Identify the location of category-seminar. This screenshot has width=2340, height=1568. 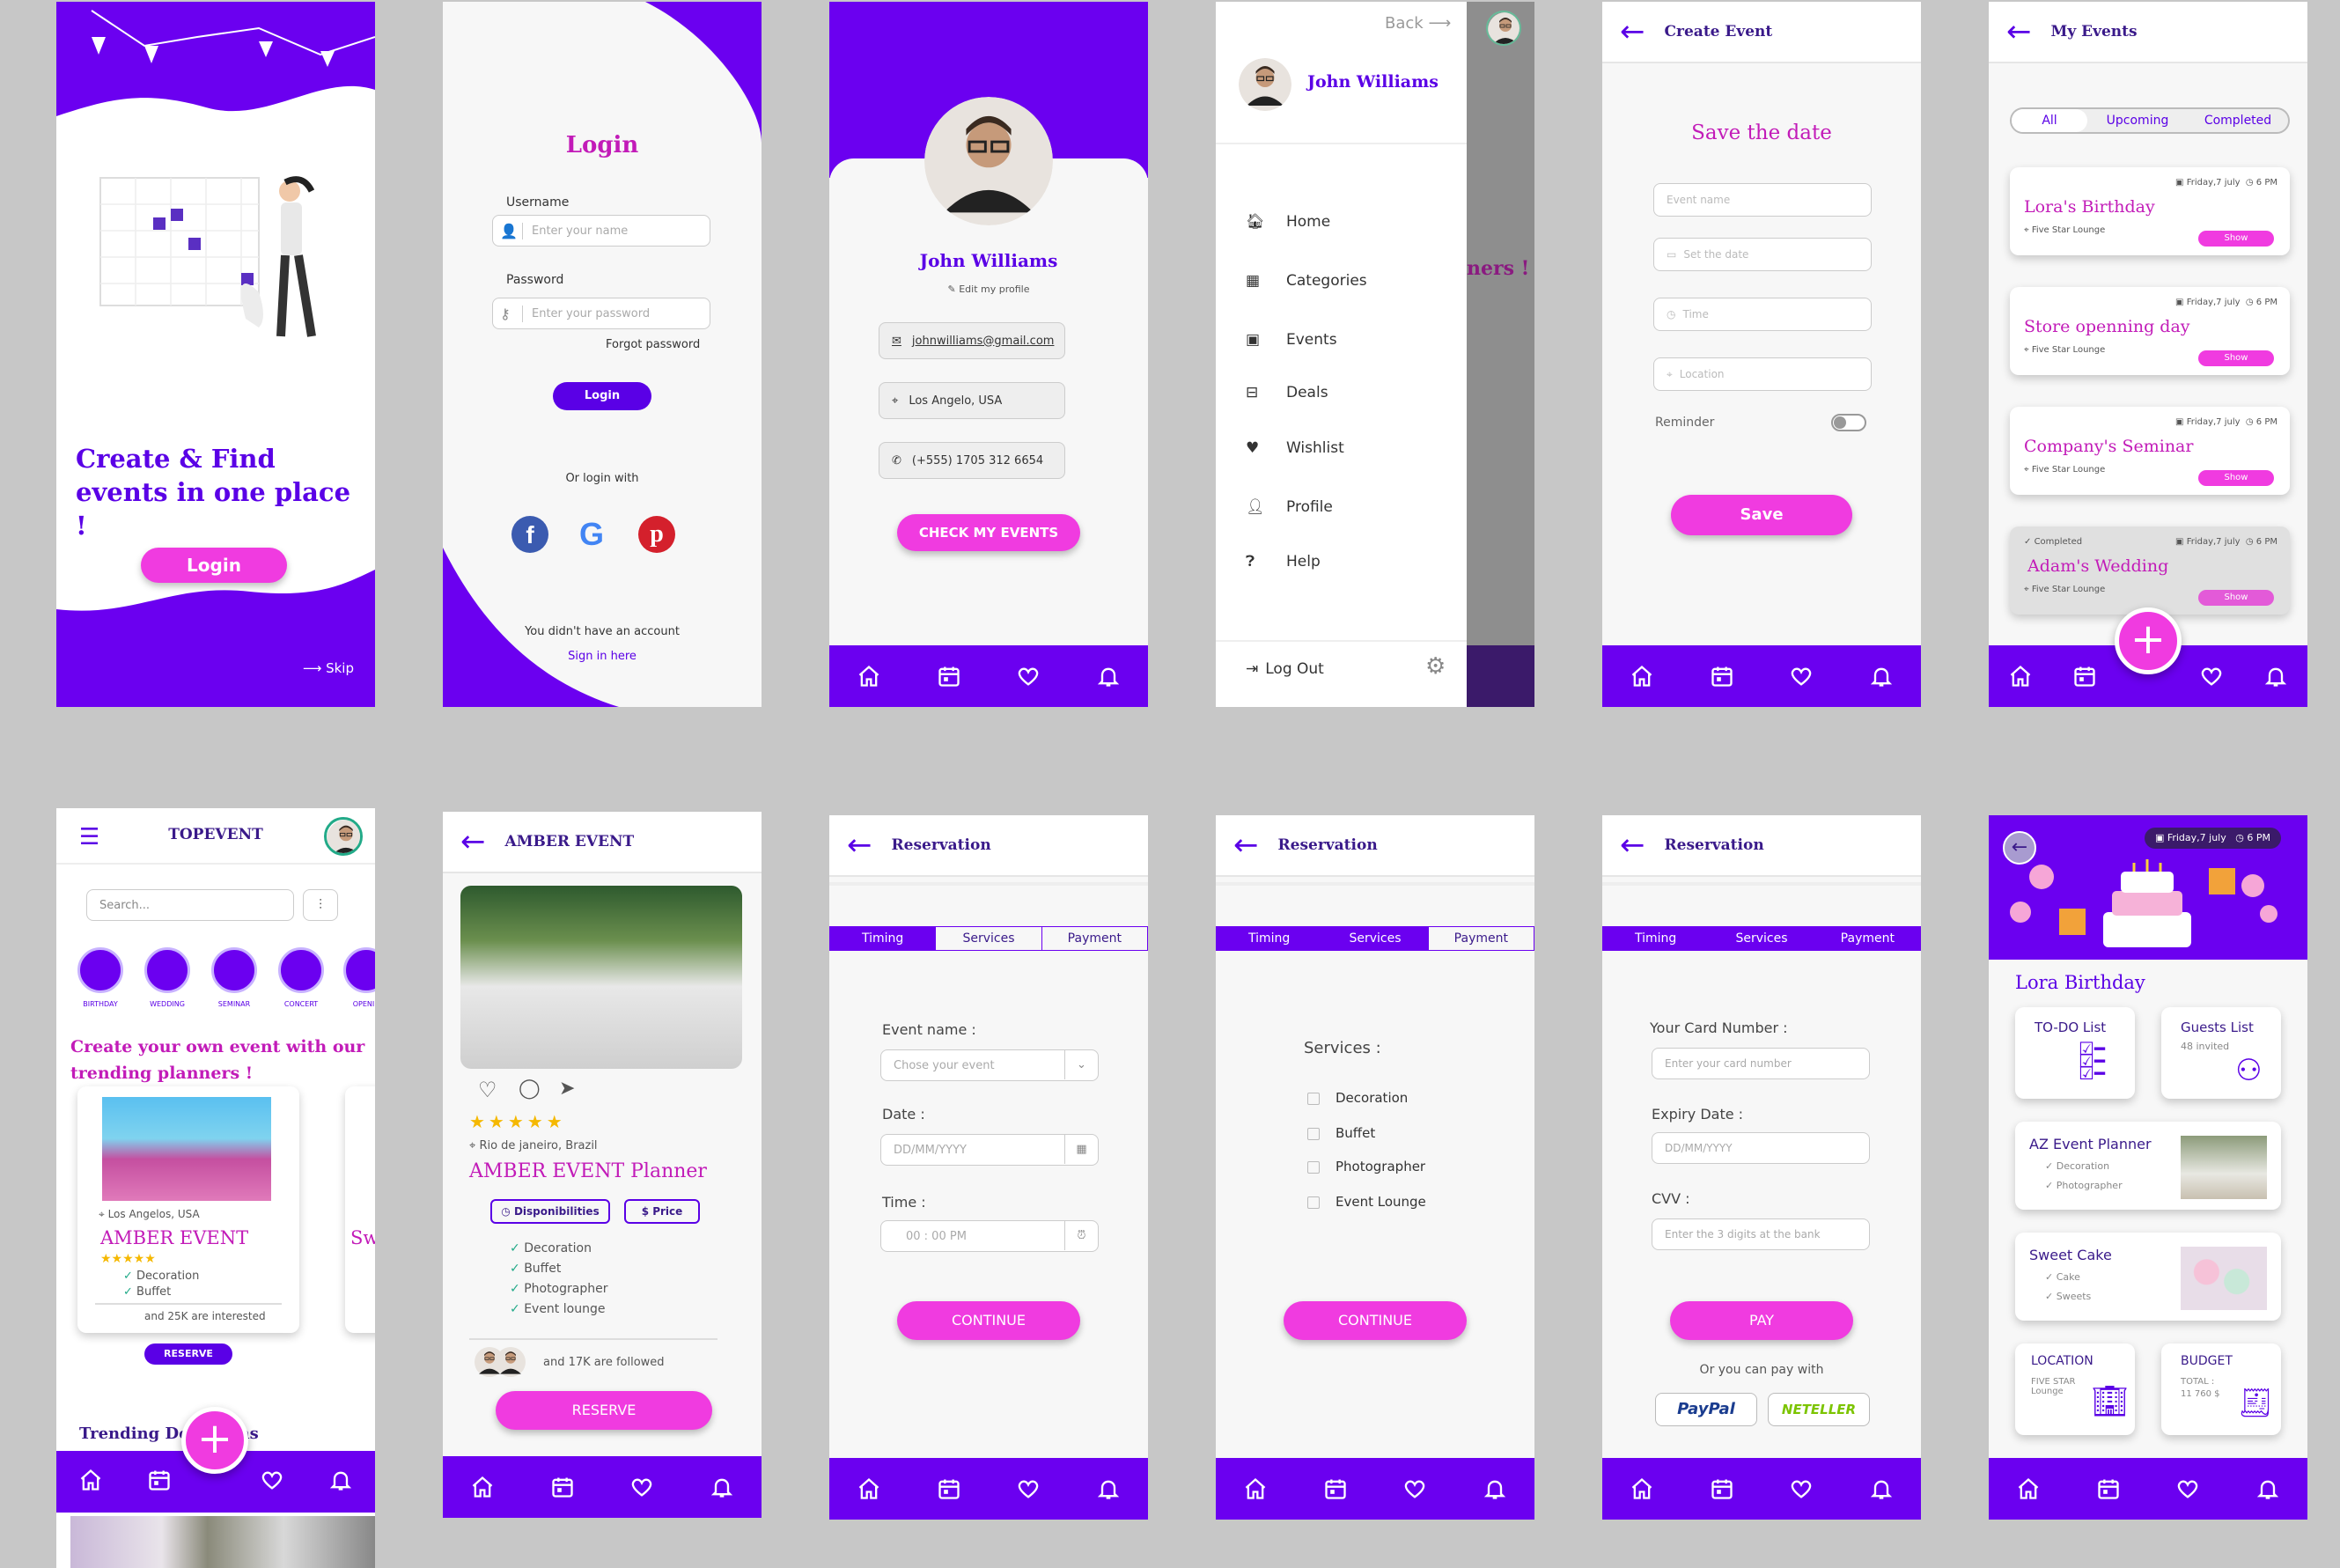
(234, 970).